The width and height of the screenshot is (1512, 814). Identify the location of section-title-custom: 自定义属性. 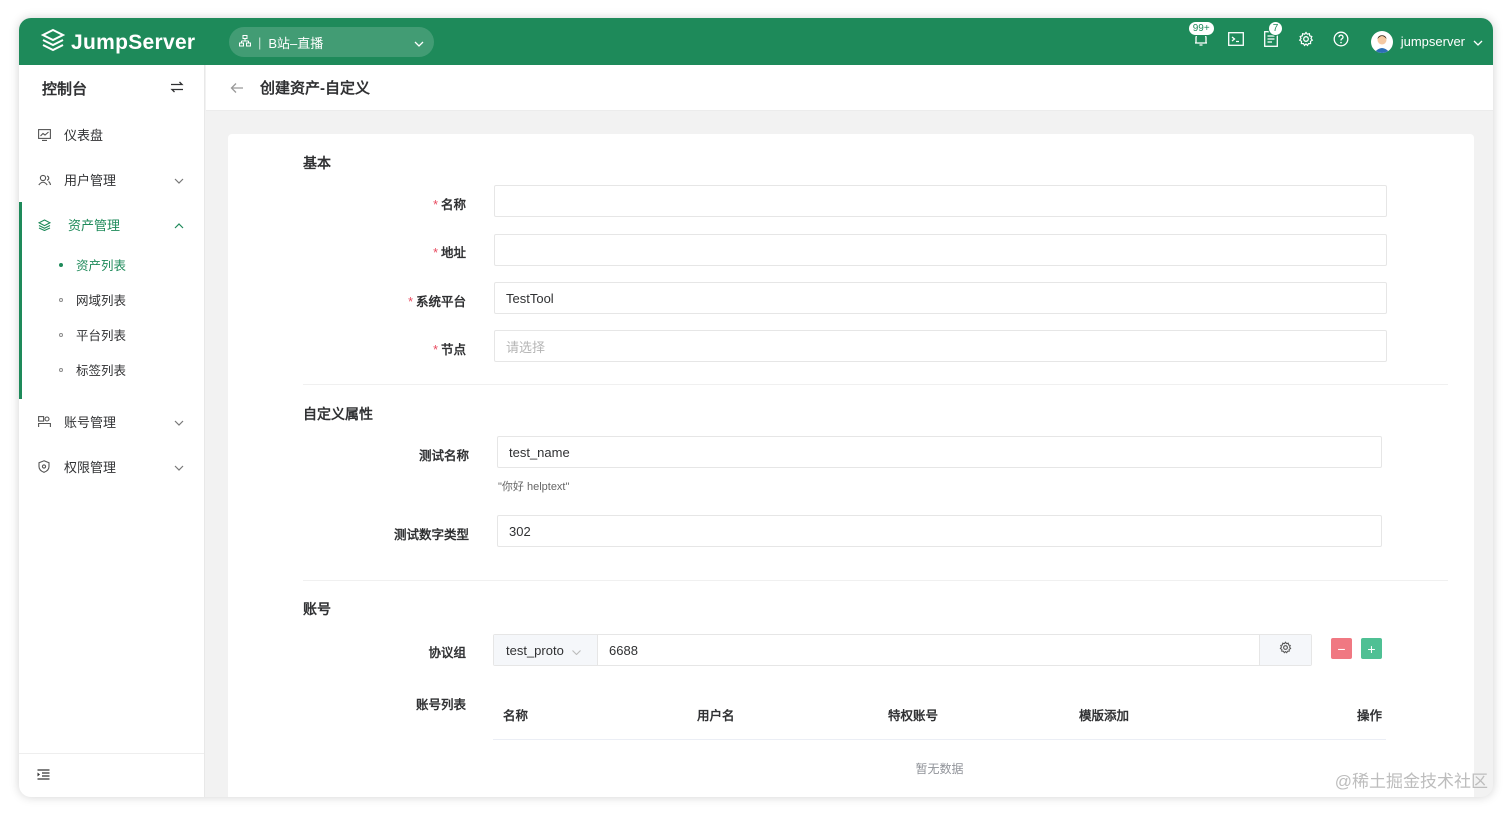
(338, 414).